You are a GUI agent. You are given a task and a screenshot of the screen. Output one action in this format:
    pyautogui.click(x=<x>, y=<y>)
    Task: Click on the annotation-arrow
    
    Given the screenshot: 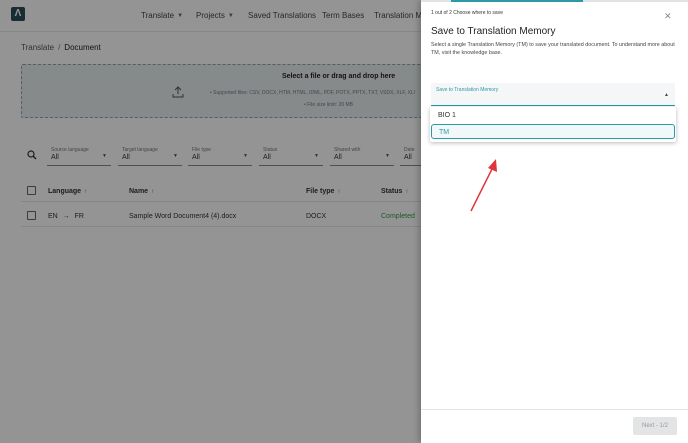 What is the action you would take?
    pyautogui.click(x=483, y=185)
    